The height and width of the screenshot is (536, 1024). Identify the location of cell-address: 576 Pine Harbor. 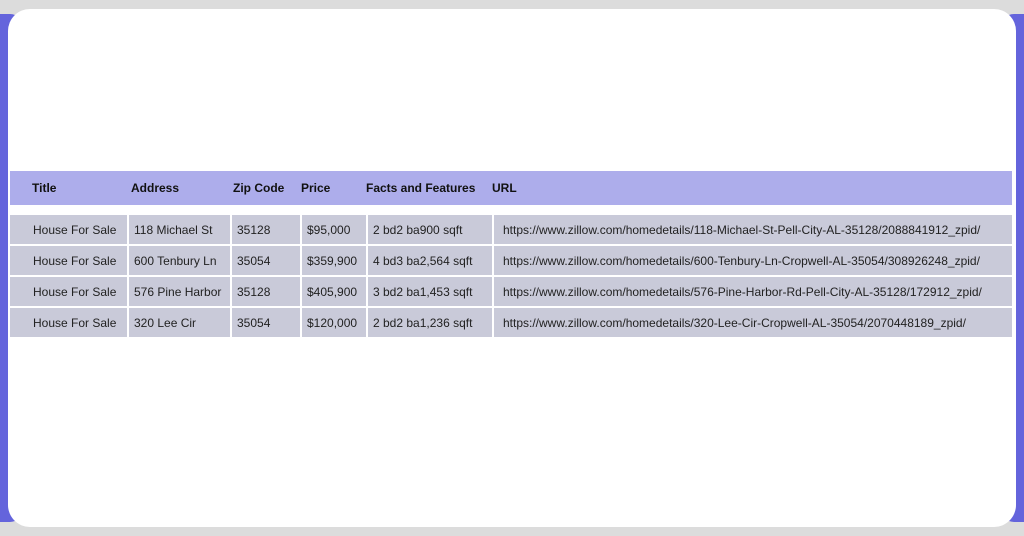
(179, 291).